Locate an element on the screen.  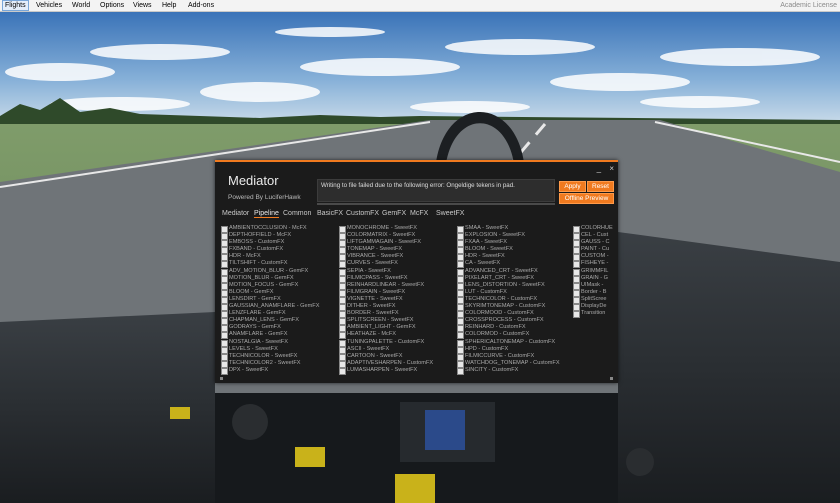
tab-basicfx: BasicFX is located at coordinates (330, 213).